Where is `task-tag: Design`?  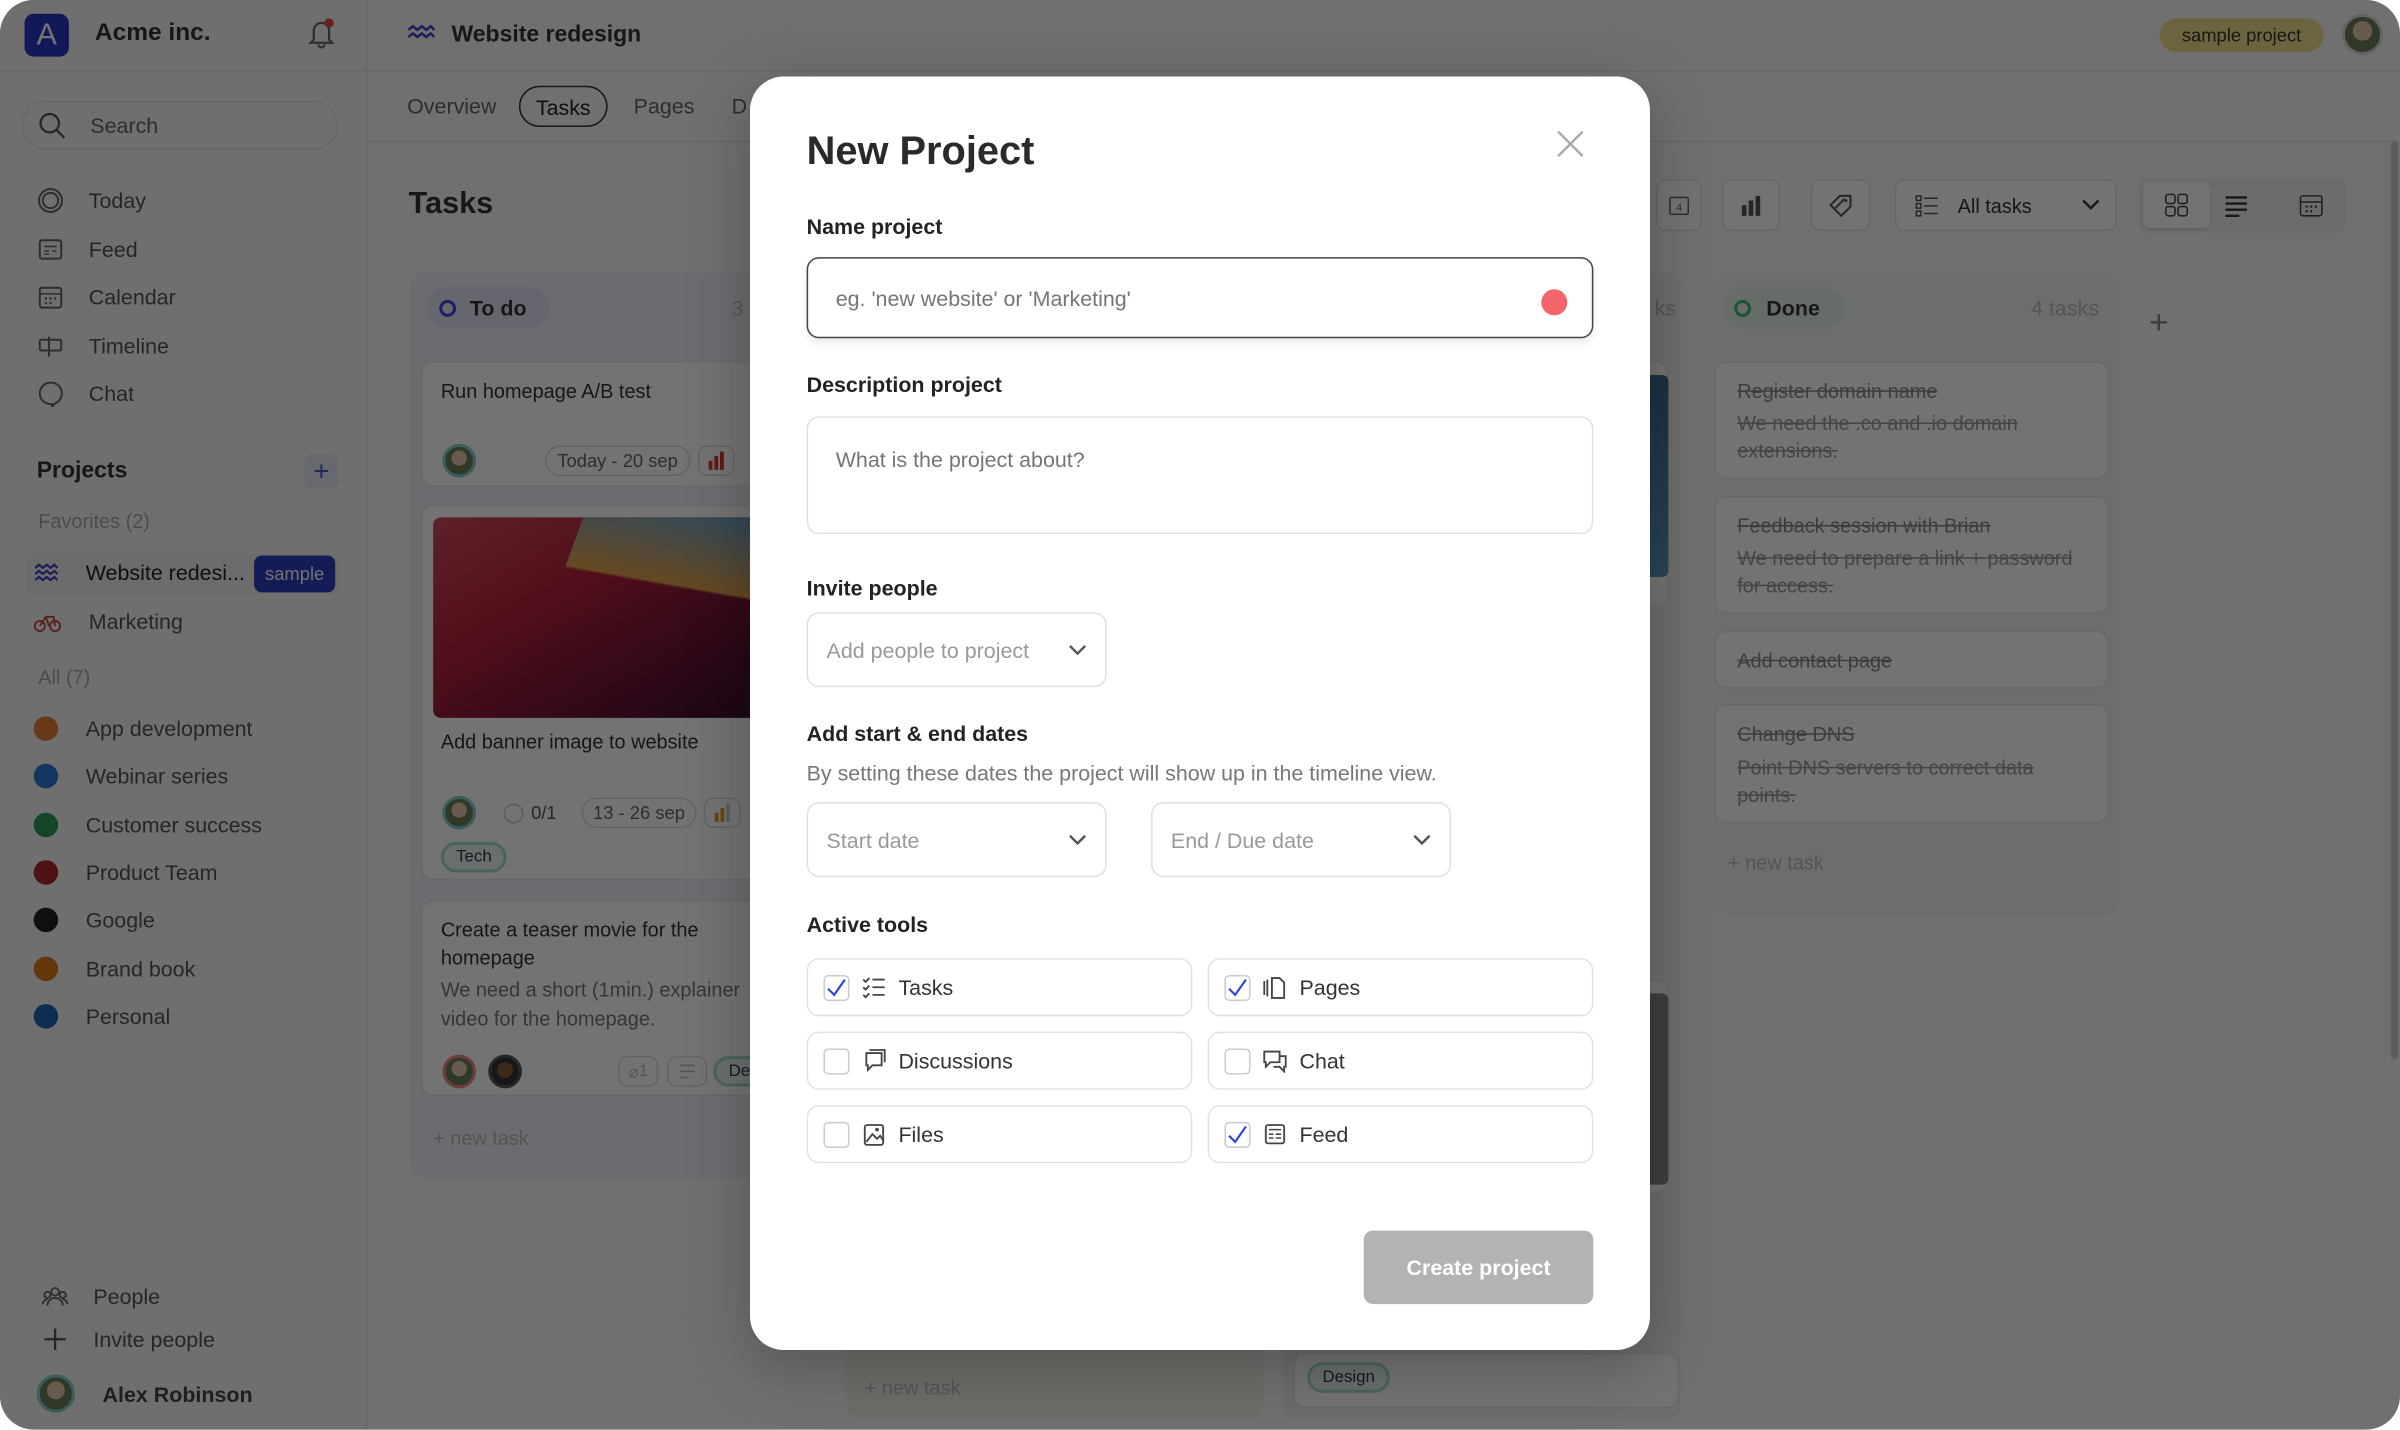
task-tag: Design is located at coordinates (1349, 1377).